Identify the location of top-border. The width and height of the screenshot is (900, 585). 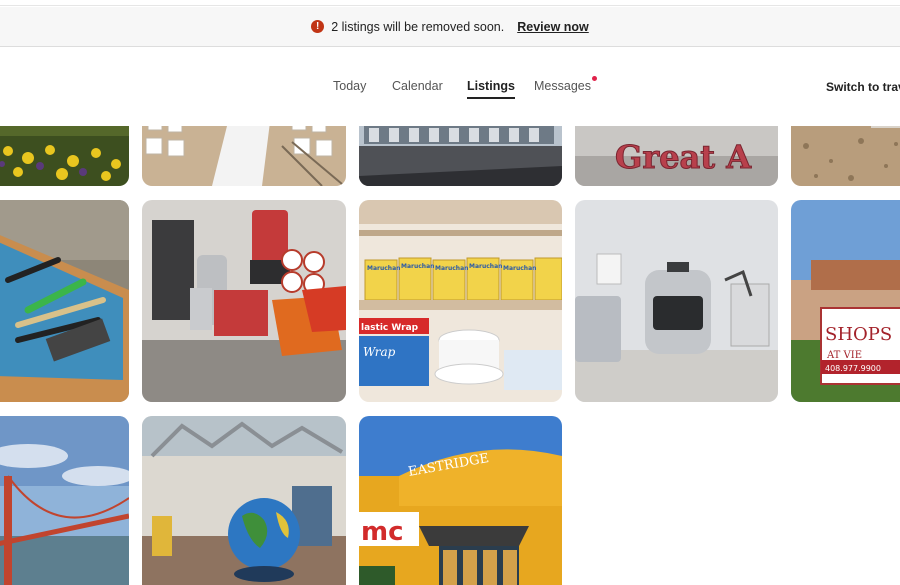
(450, 3).